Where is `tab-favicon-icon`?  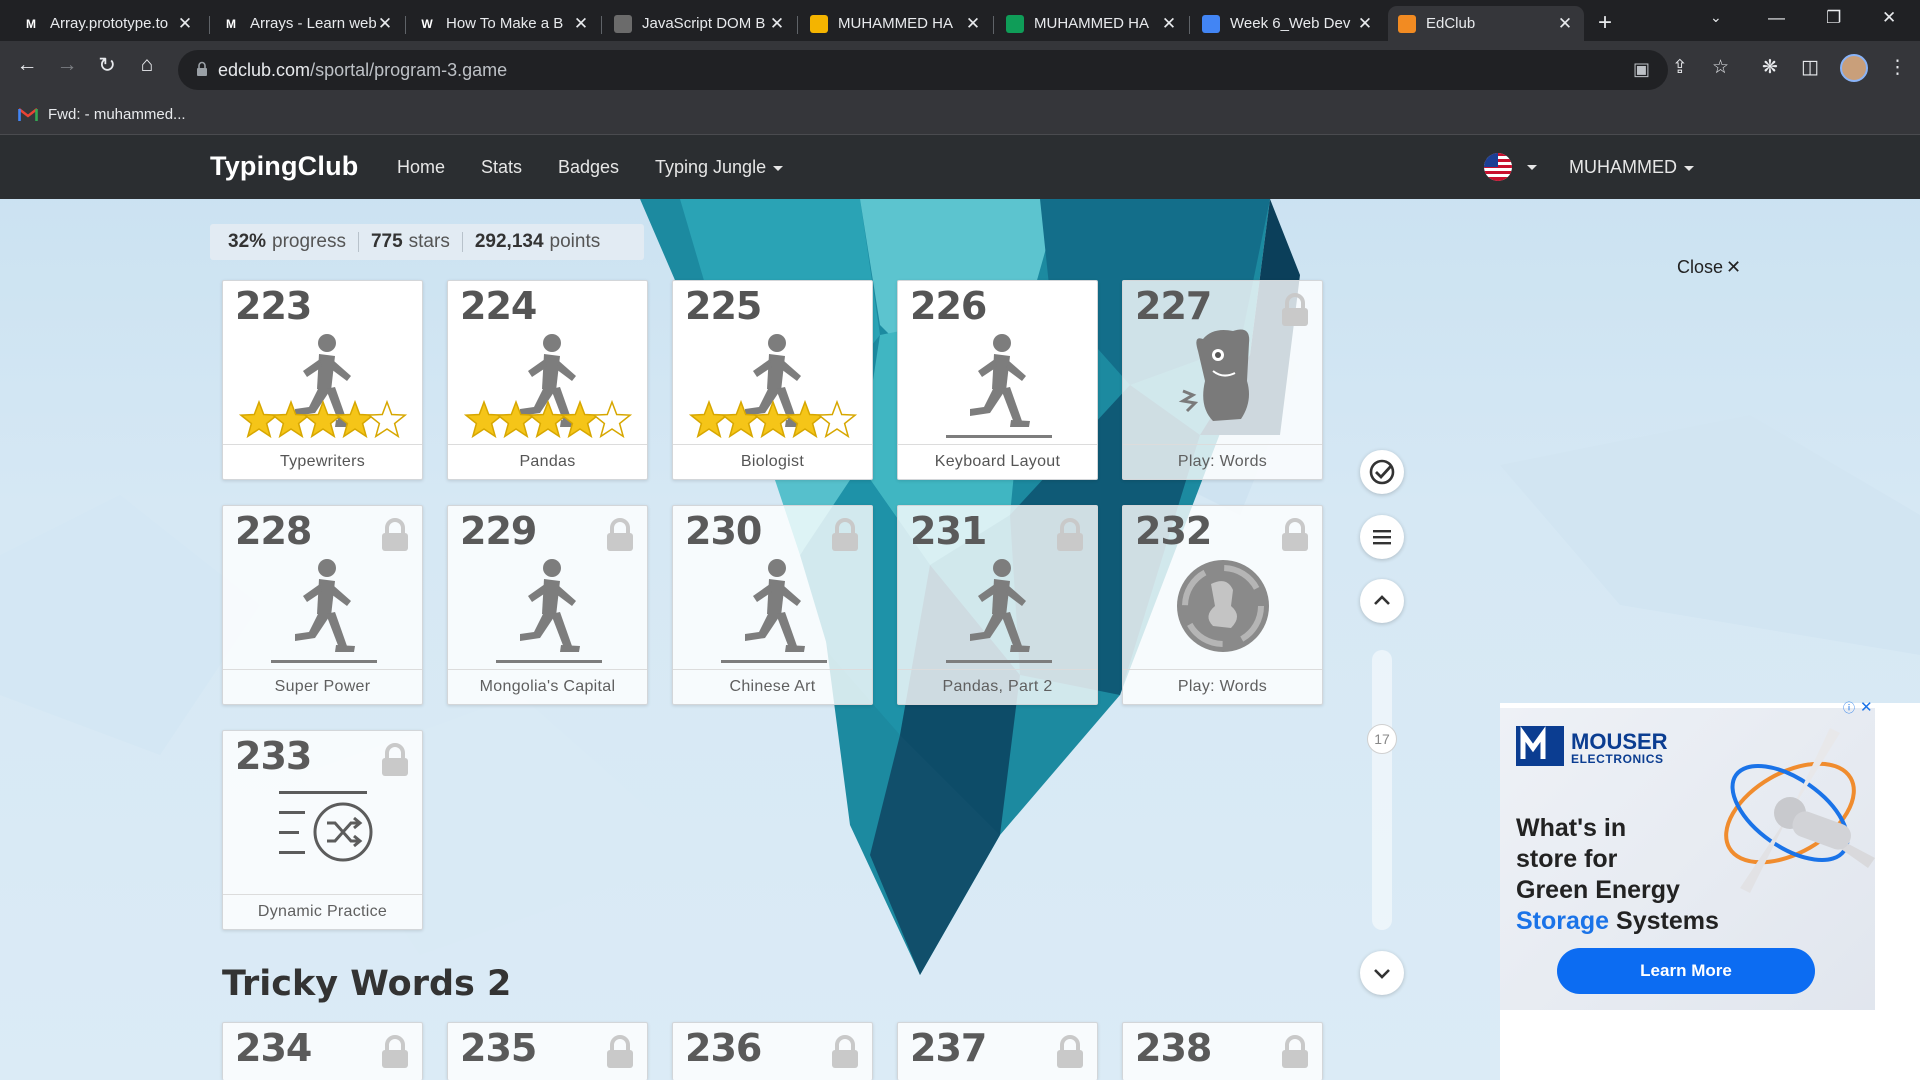
tab-favicon-icon is located at coordinates (1015, 23).